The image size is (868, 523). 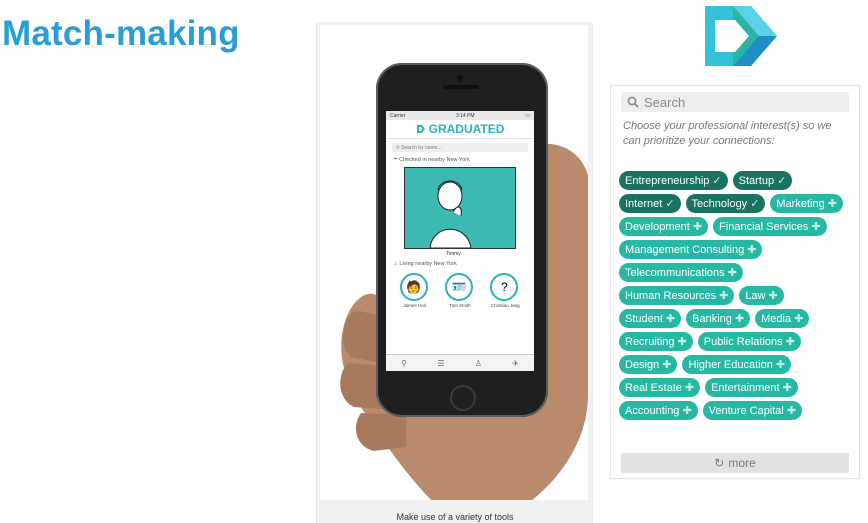 I want to click on interest-chip: Management Consulting ✚, so click(x=691, y=249).